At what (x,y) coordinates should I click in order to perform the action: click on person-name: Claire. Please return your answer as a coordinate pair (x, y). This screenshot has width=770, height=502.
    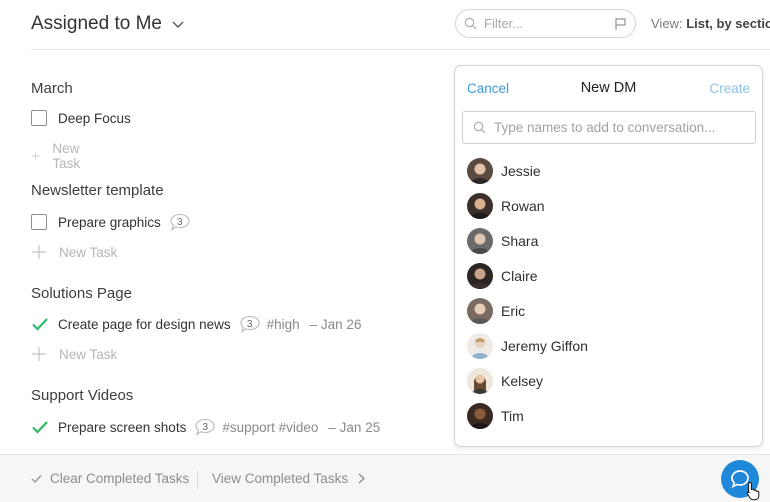
    Looking at the image, I should click on (519, 276).